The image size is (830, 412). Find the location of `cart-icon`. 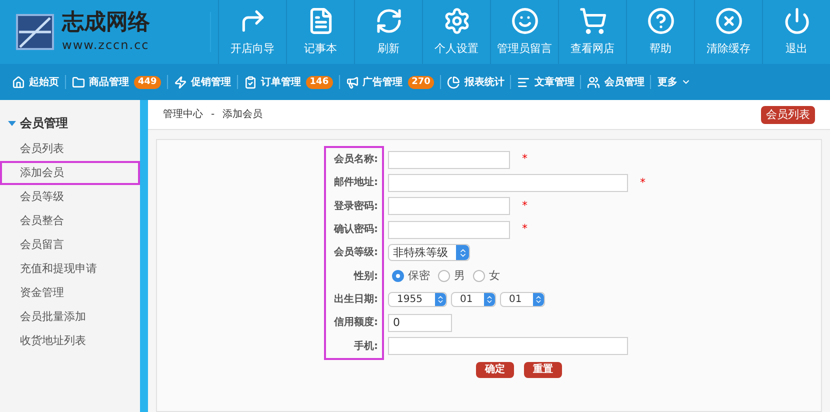

cart-icon is located at coordinates (592, 20).